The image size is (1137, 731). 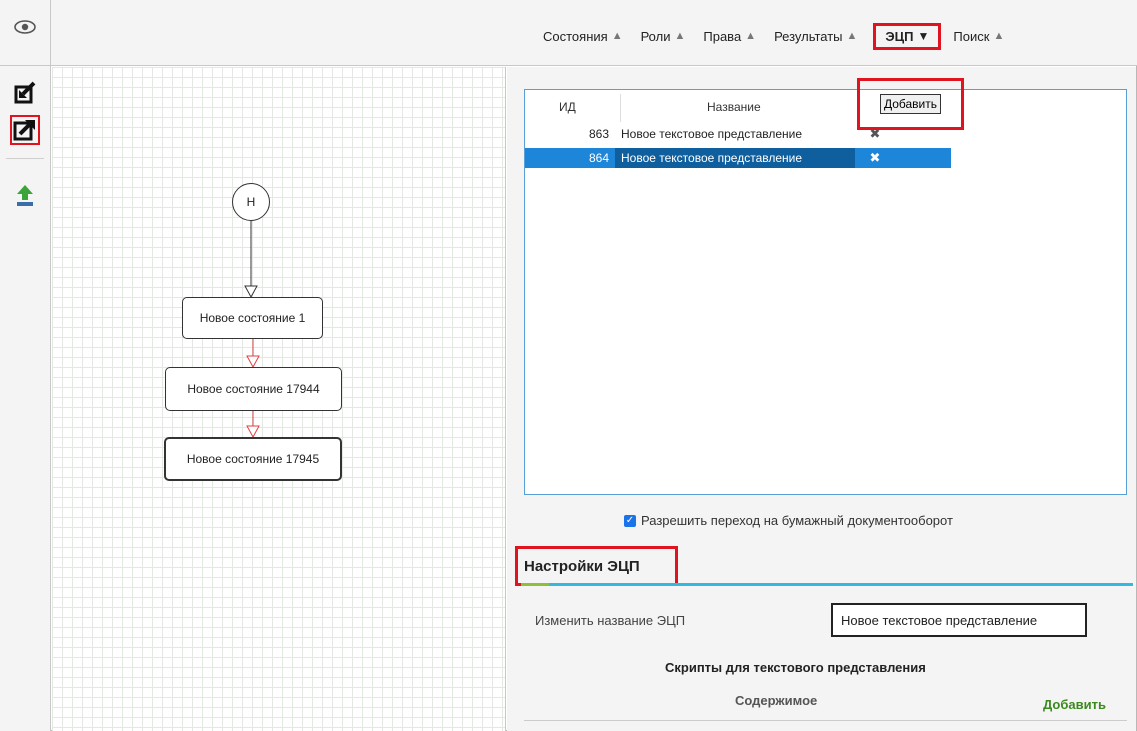 I want to click on table-row: 863 Новое текстовое представление ✖, so click(x=738, y=134).